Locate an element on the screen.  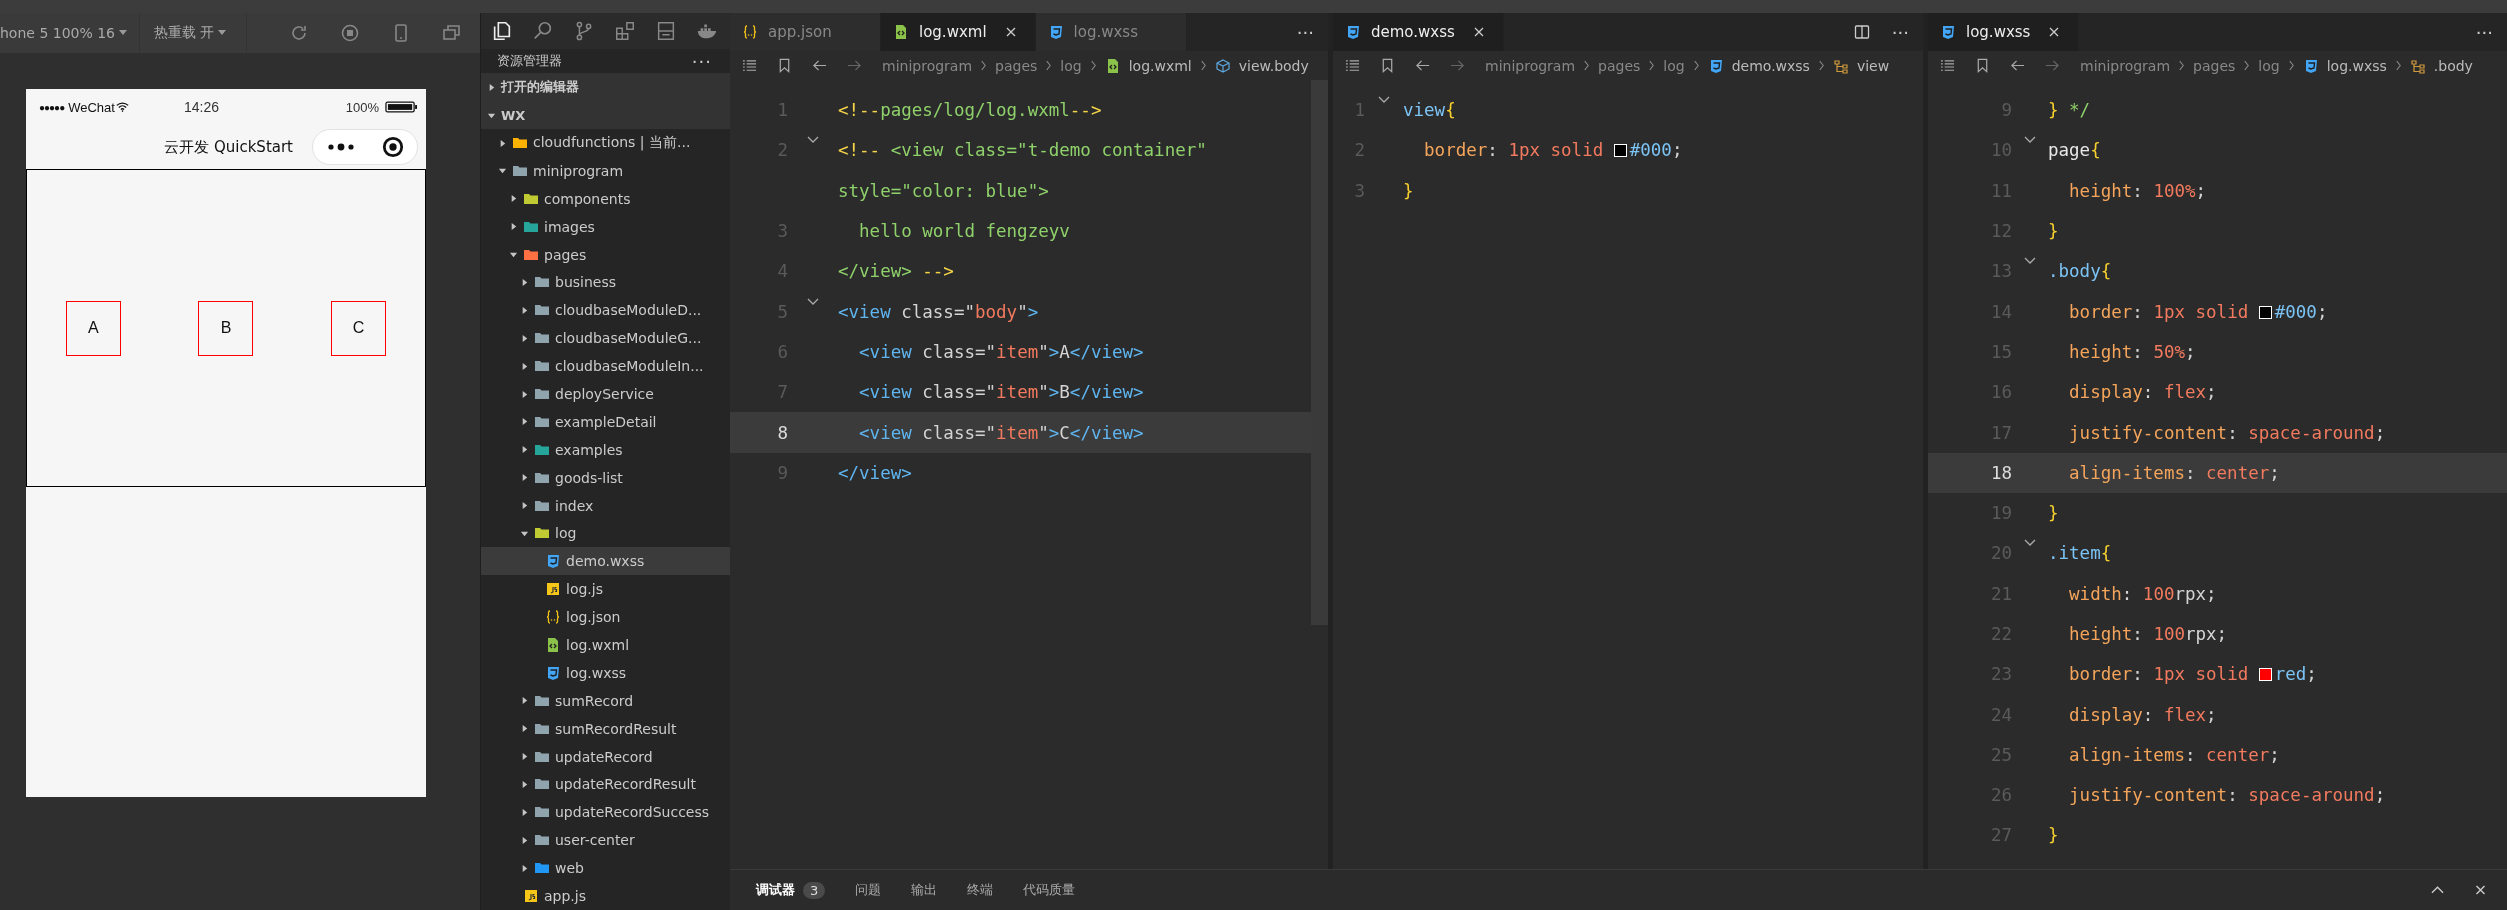
breadcrumb-item: view is located at coordinates (1873, 65).